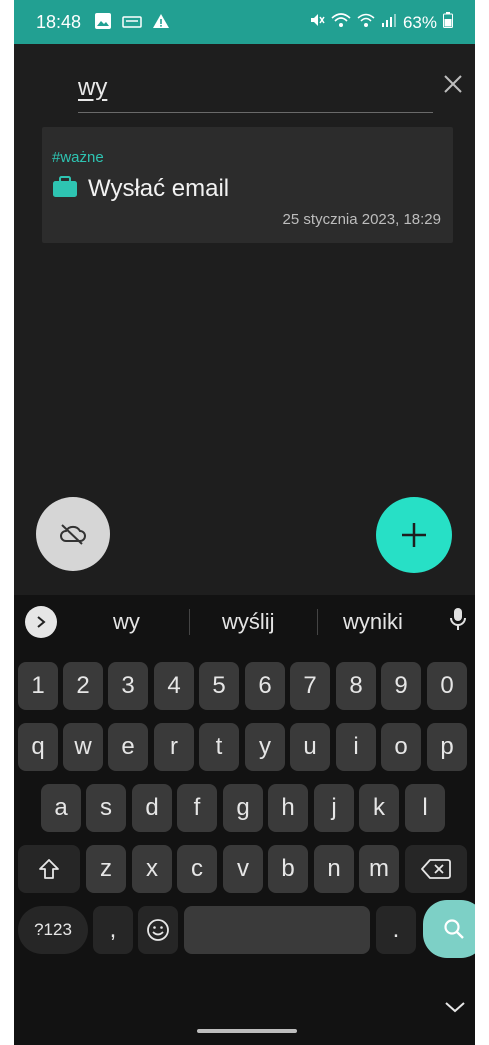 This screenshot has height=1045, width=489. Describe the element at coordinates (379, 869) in the screenshot. I see `key-m: m` at that location.